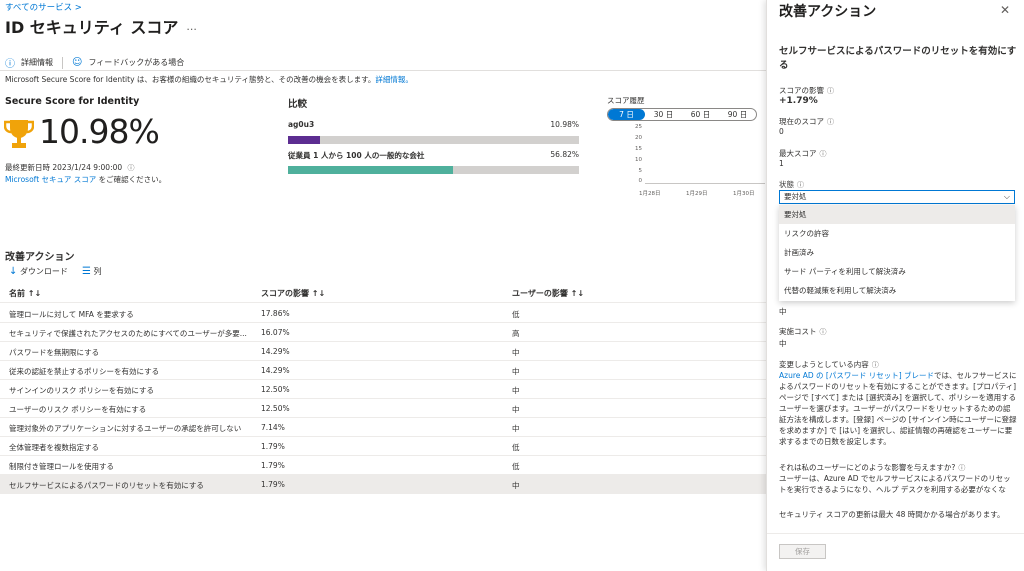 The image size is (1024, 571). Describe the element at coordinates (72, 101) in the screenshot. I see `secure-score-title: Secure Score for Identity` at that location.